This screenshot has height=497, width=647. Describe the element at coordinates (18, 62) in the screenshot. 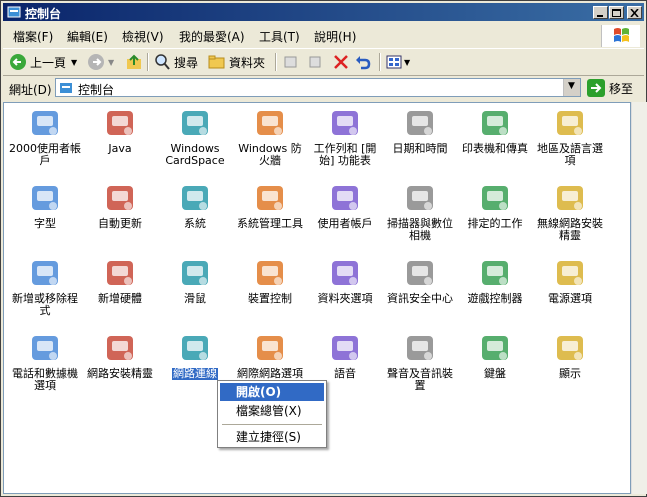

I see `back-arrow-icon` at that location.